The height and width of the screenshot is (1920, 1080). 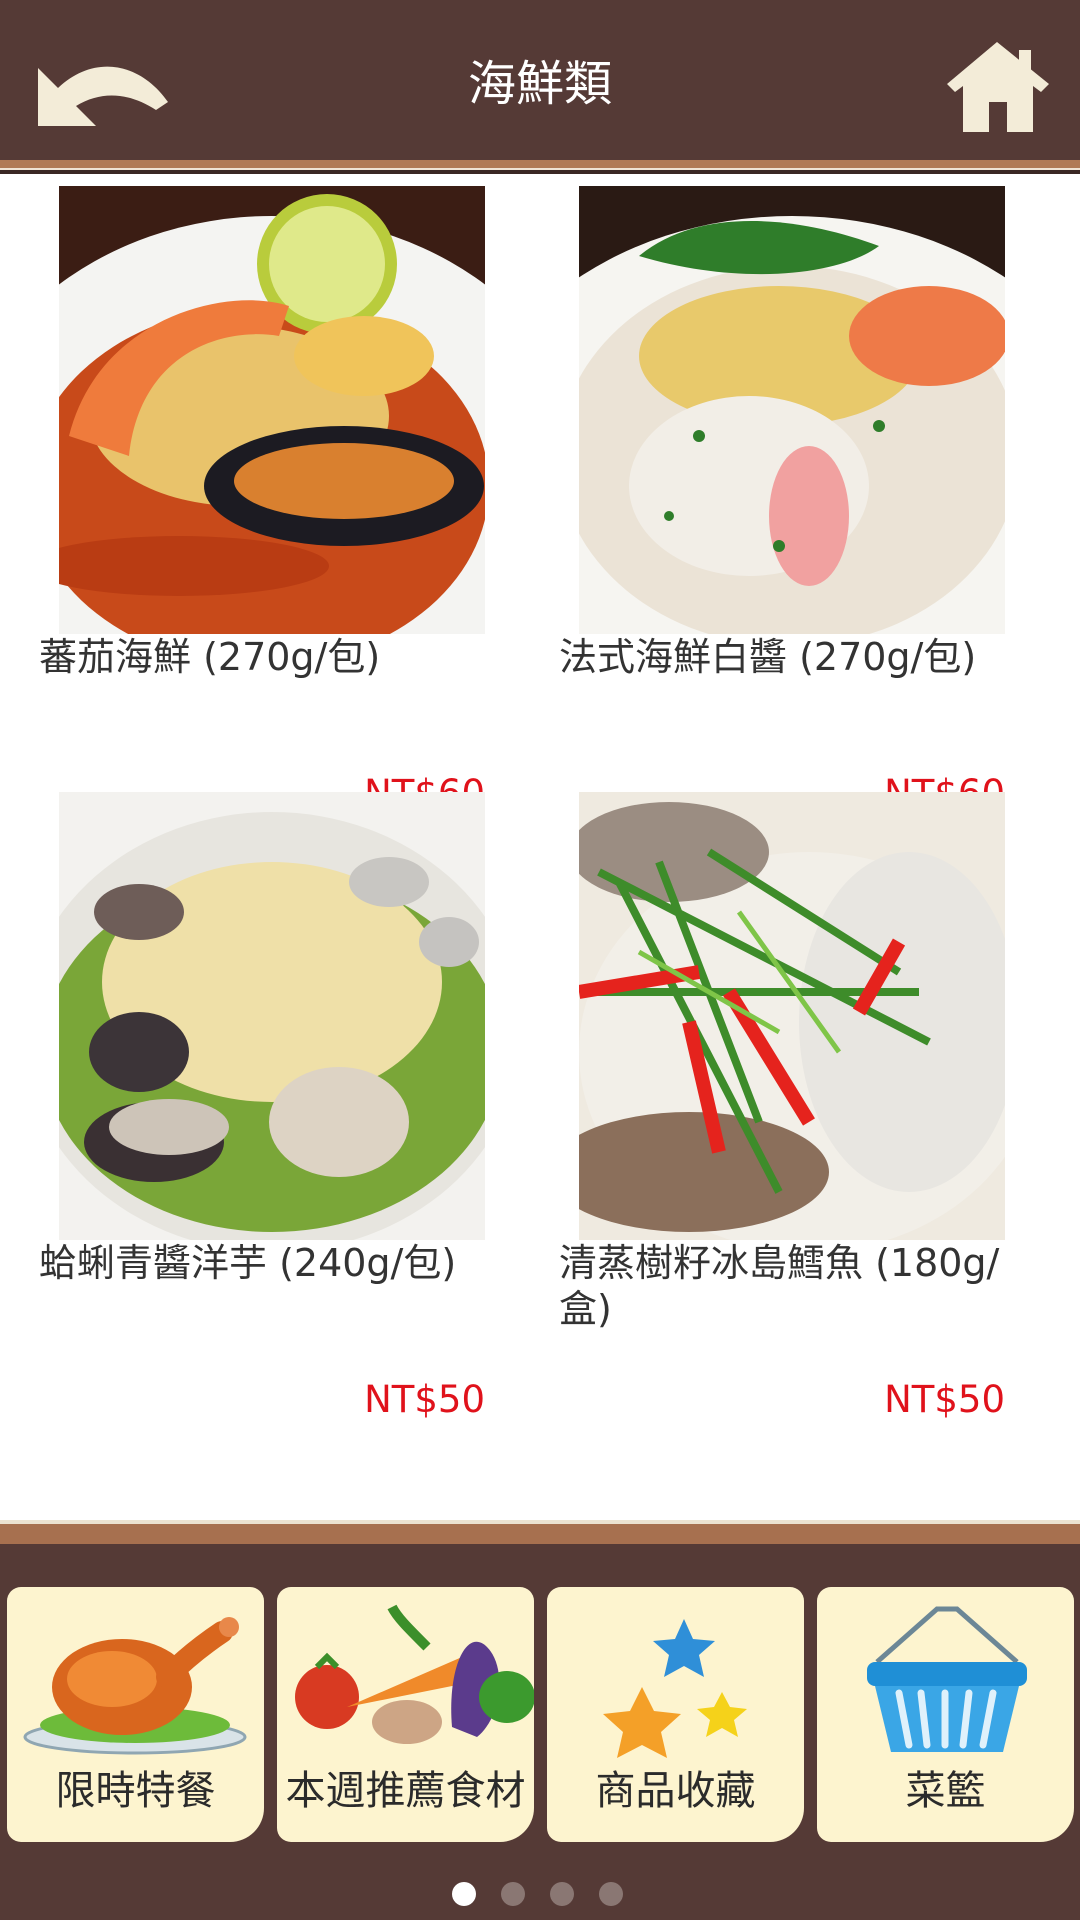 I want to click on bottom-divider, so click(x=540, y=1532).